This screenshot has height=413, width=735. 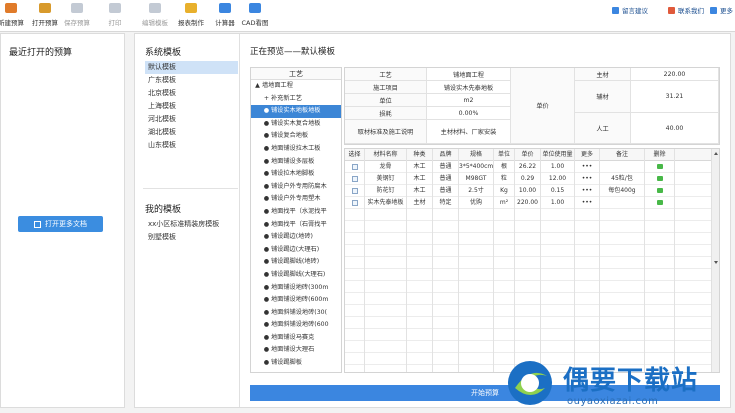 I want to click on toolbar-button-3: 打印, so click(x=115, y=16).